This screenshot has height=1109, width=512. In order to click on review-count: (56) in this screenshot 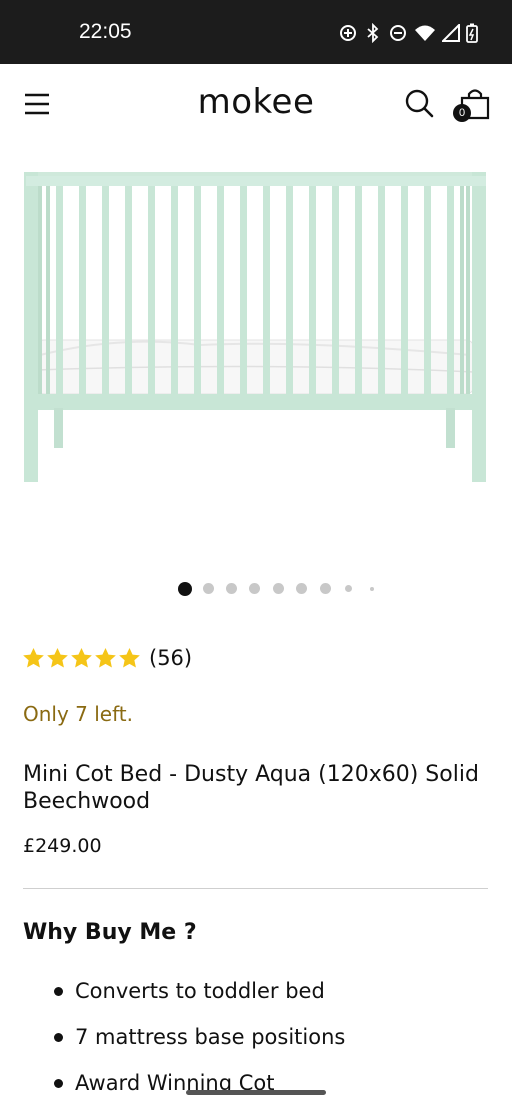, I will do `click(170, 658)`.